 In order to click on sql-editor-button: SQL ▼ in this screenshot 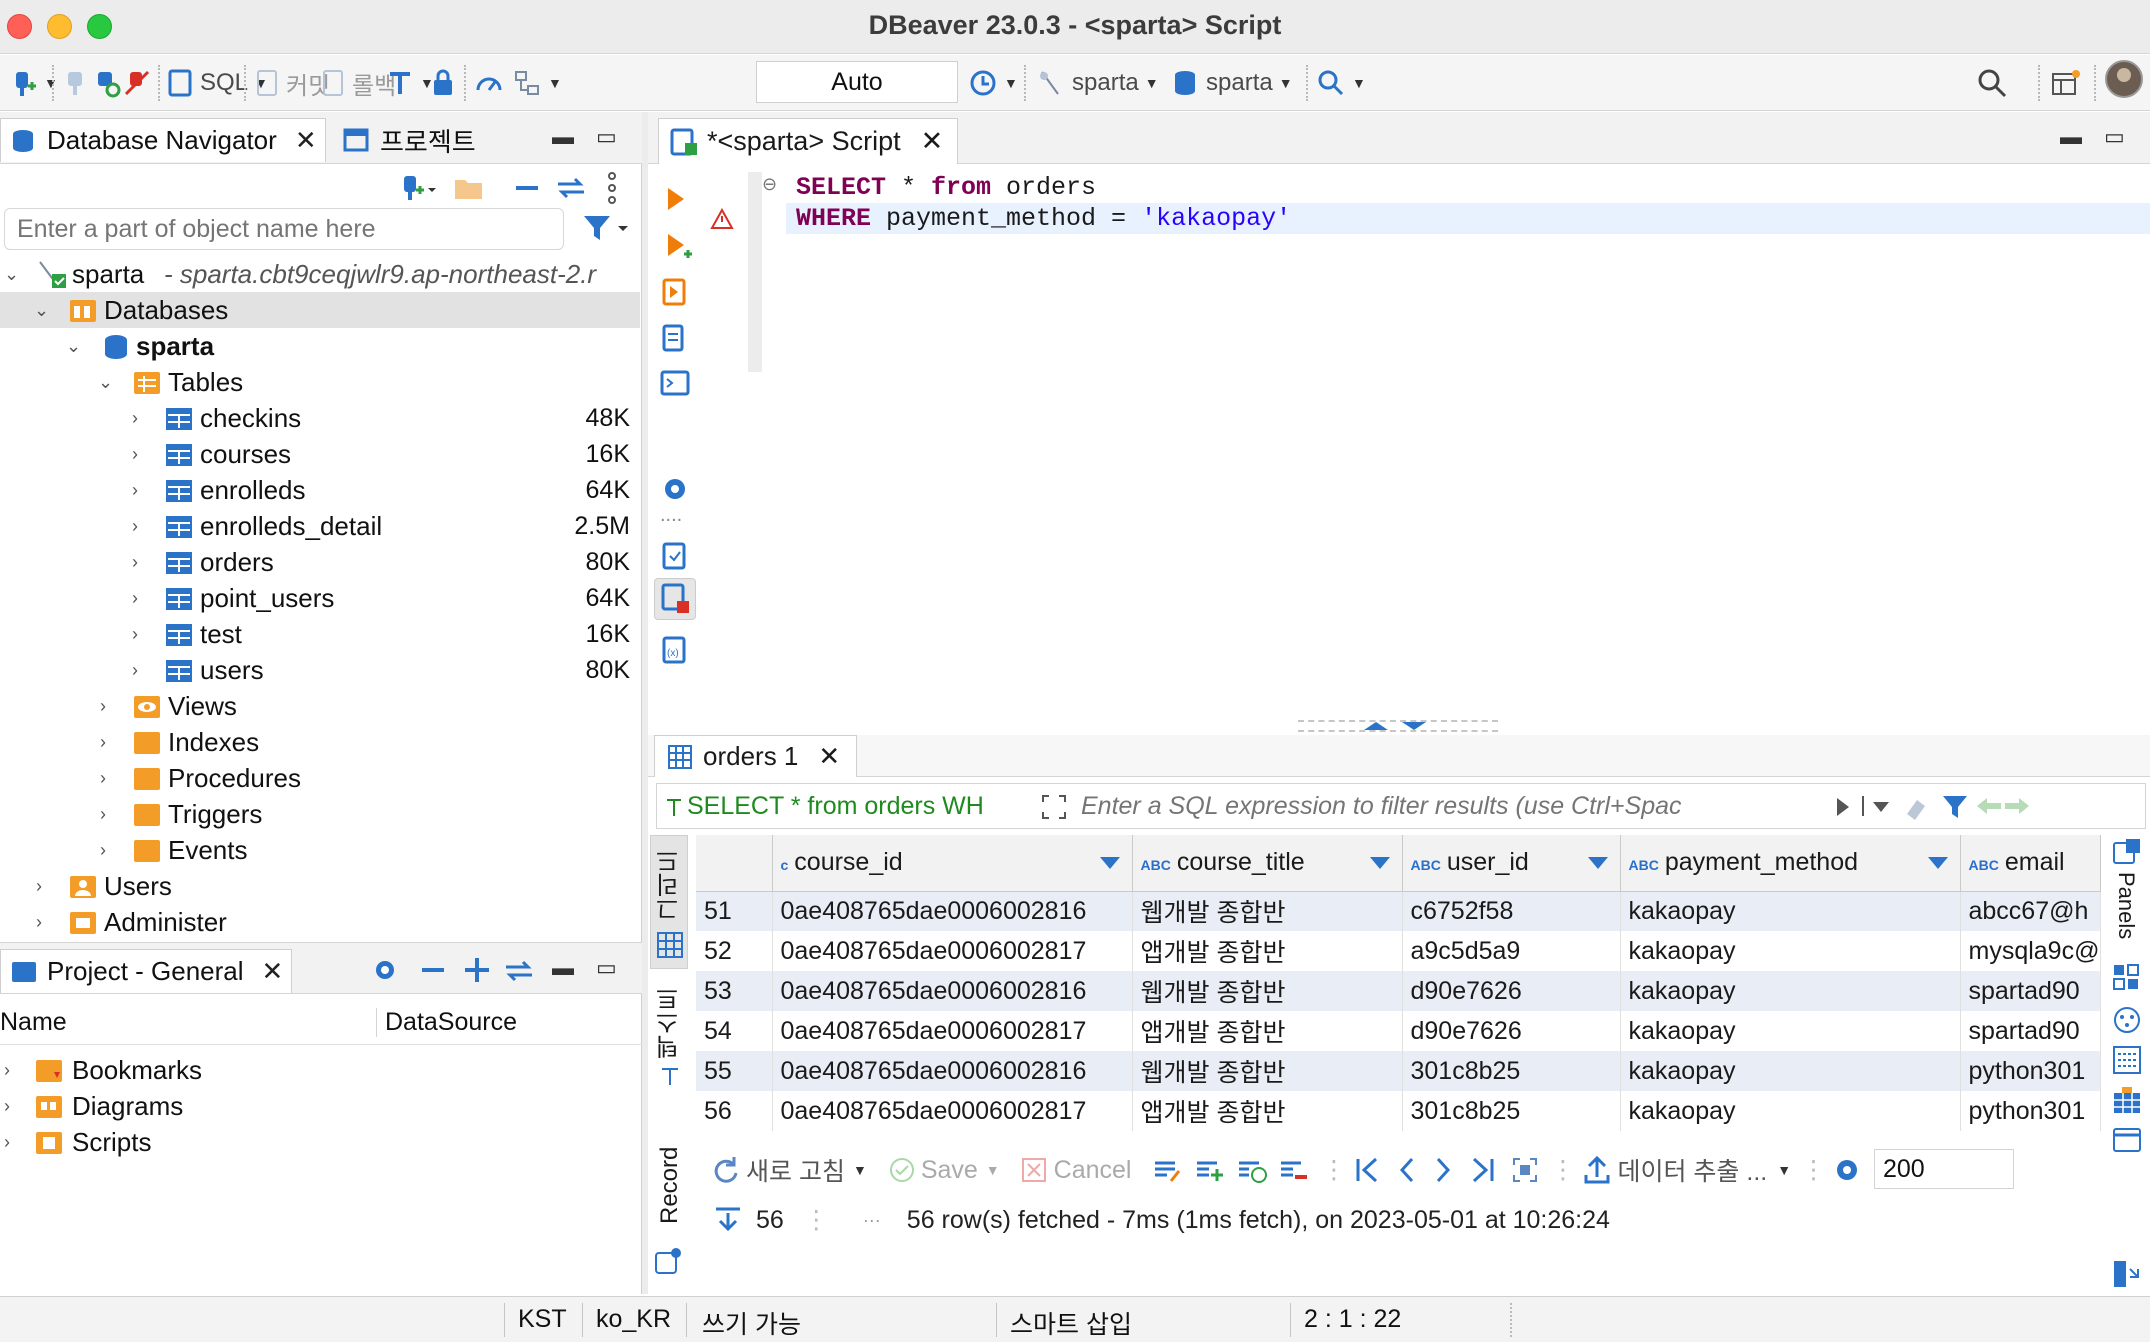, I will do `click(217, 83)`.